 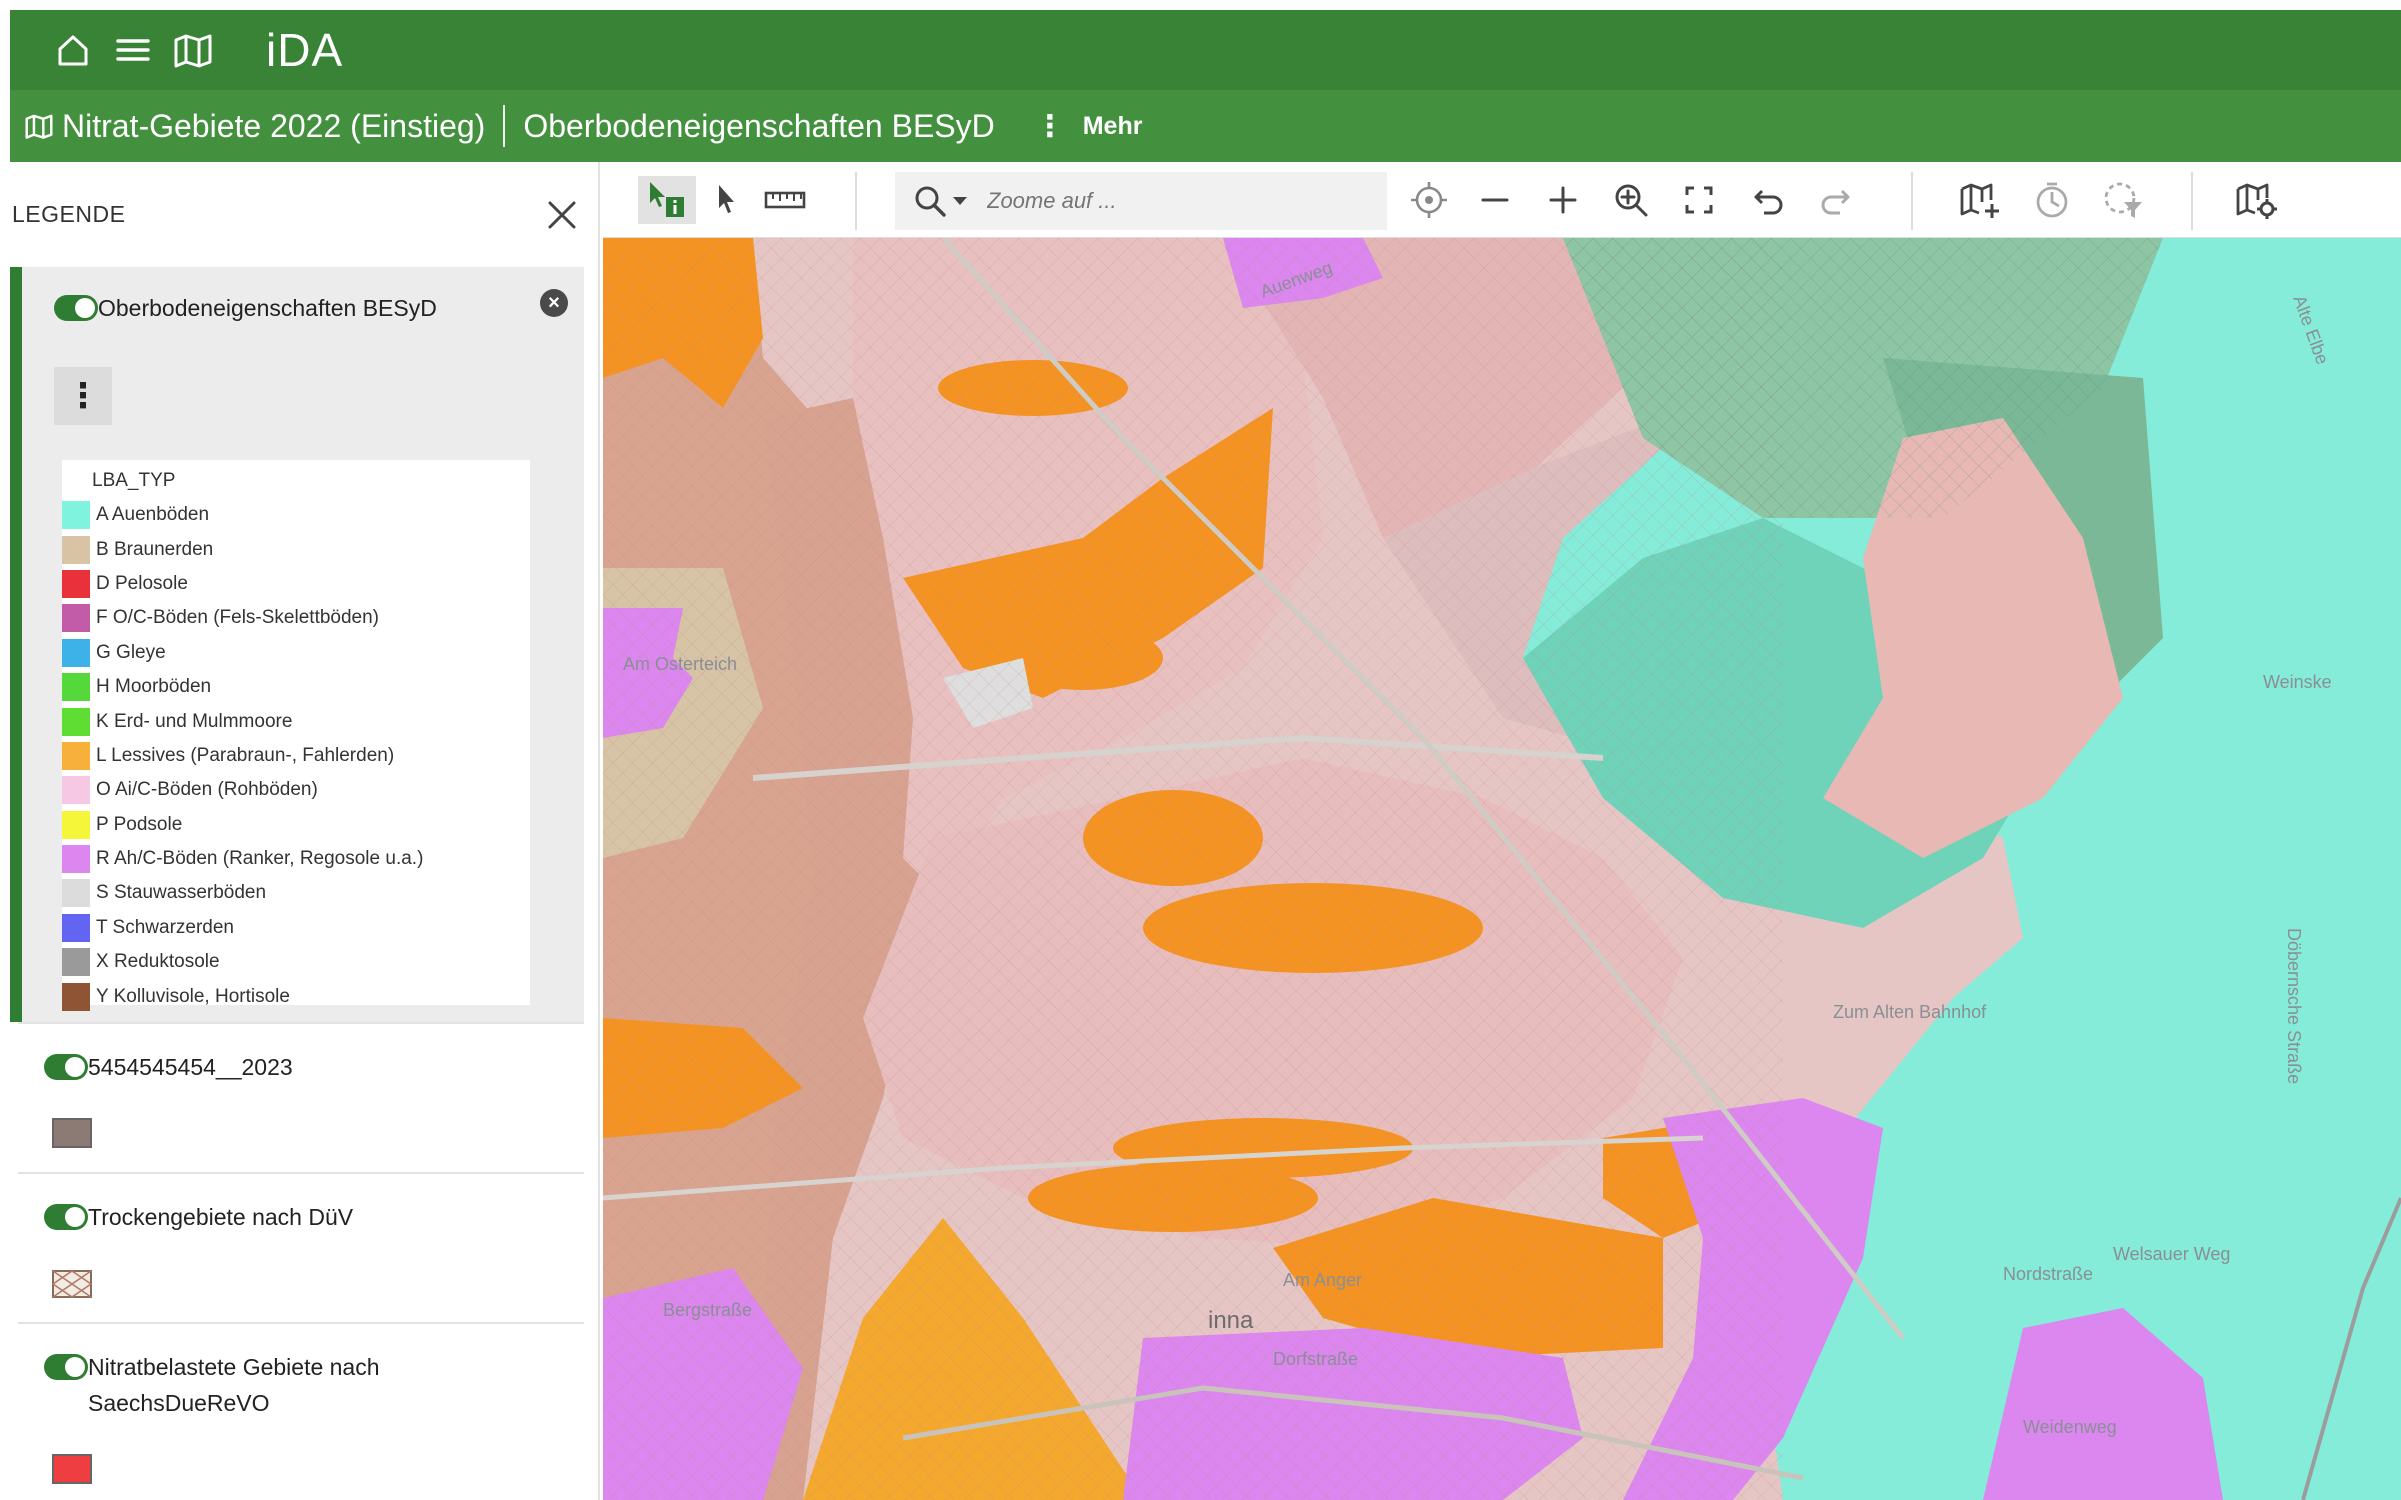 What do you see at coordinates (165, 927) in the screenshot?
I see `legend-entry-label: T Schwarzerden` at bounding box center [165, 927].